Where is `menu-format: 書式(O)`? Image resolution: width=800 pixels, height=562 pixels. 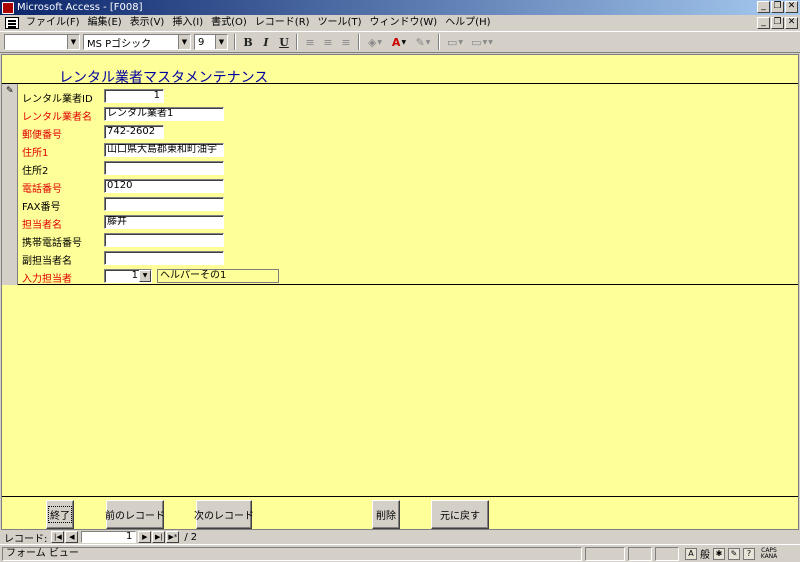 menu-format: 書式(O) is located at coordinates (229, 23).